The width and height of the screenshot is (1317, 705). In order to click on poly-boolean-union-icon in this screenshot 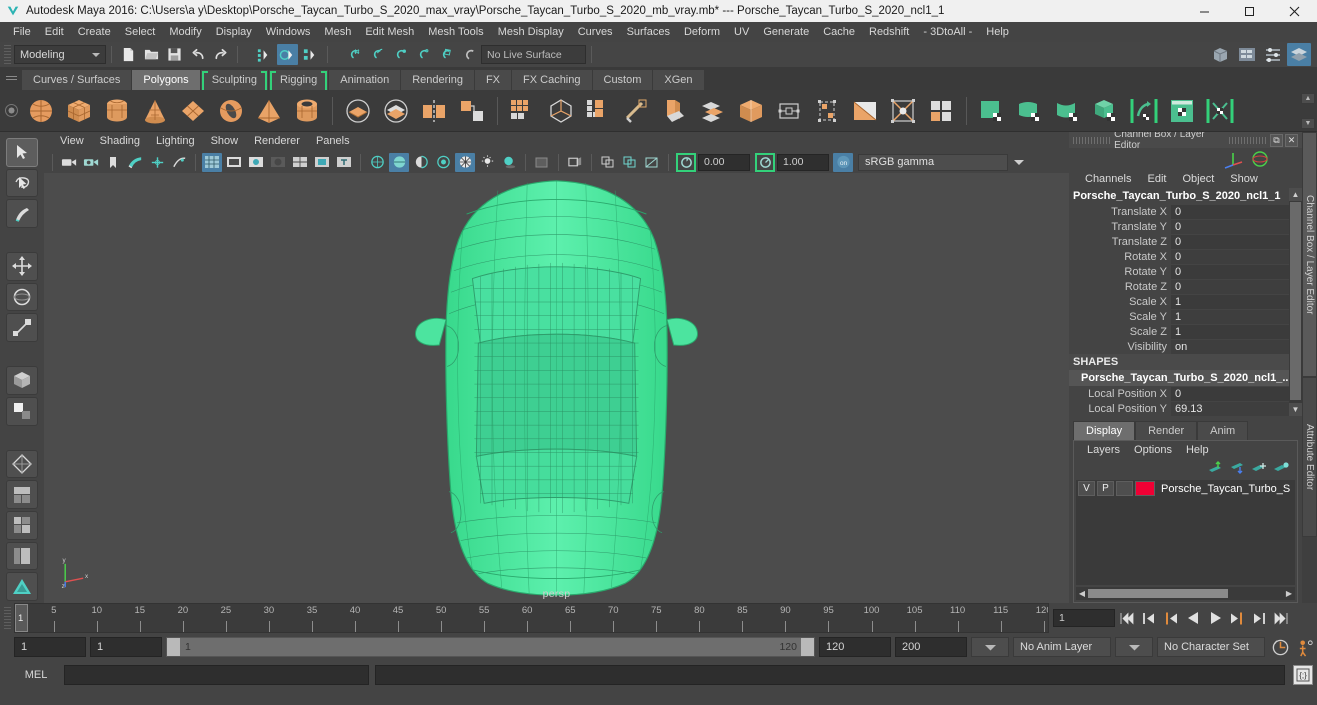, I will do `click(358, 111)`.